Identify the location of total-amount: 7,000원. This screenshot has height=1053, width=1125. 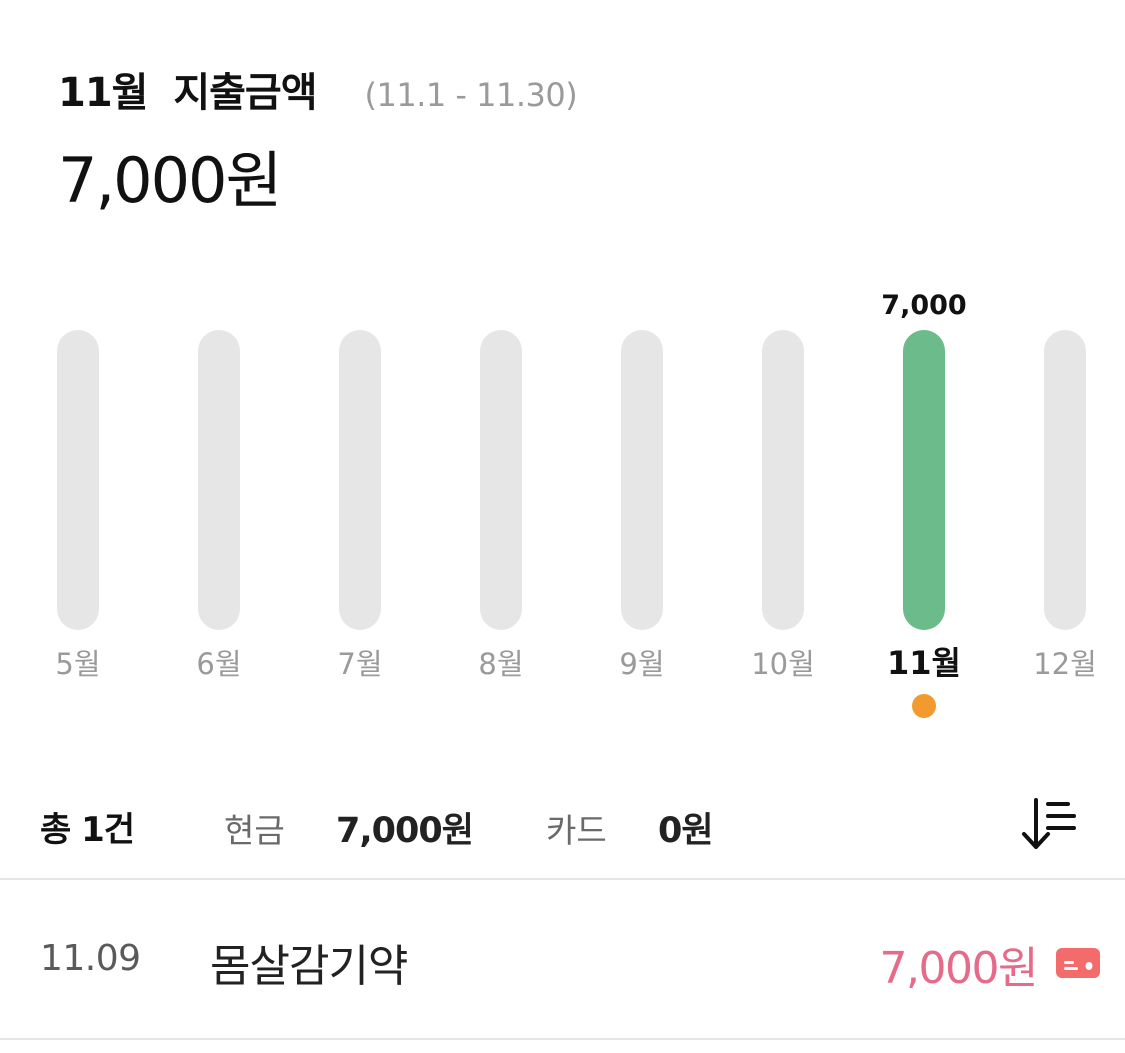
(170, 180).